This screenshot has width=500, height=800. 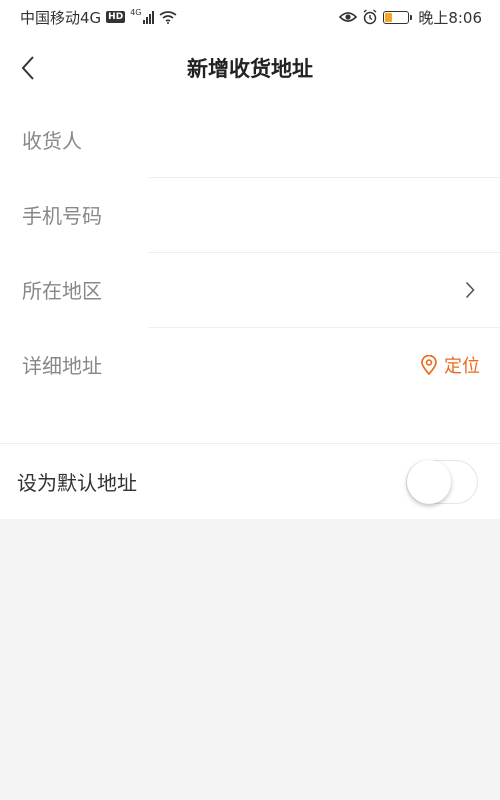 What do you see at coordinates (136, 12) in the screenshot?
I see `network-type: 4G` at bounding box center [136, 12].